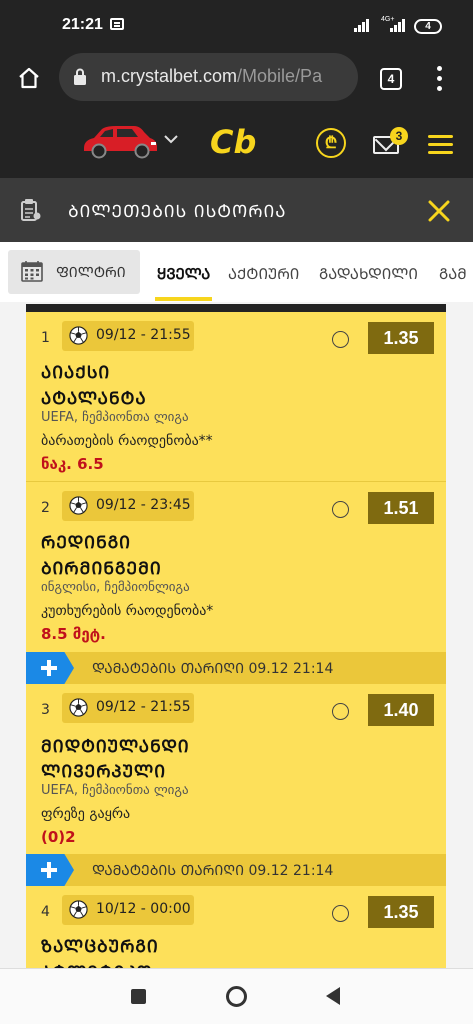 This screenshot has height=1024, width=473. Describe the element at coordinates (391, 79) in the screenshot. I see `tab-switcher-button: 4` at that location.